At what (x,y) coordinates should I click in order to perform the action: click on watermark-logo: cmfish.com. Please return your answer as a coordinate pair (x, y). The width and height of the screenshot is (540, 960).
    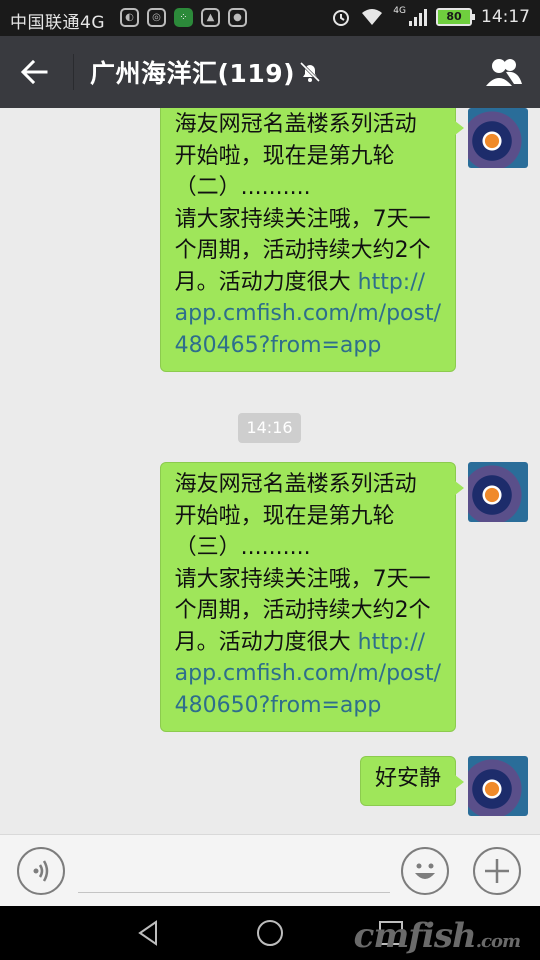
    Looking at the image, I should click on (437, 936).